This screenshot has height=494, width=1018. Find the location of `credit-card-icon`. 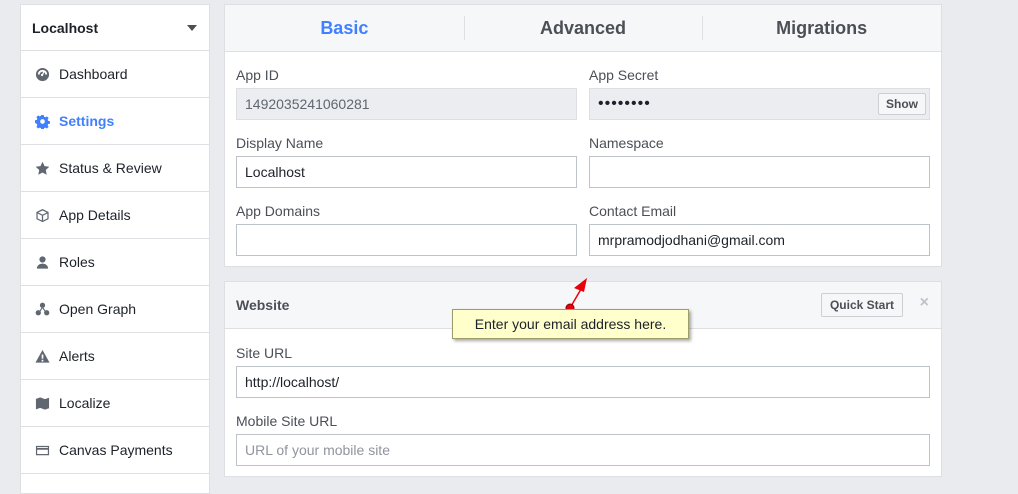

credit-card-icon is located at coordinates (42, 450).